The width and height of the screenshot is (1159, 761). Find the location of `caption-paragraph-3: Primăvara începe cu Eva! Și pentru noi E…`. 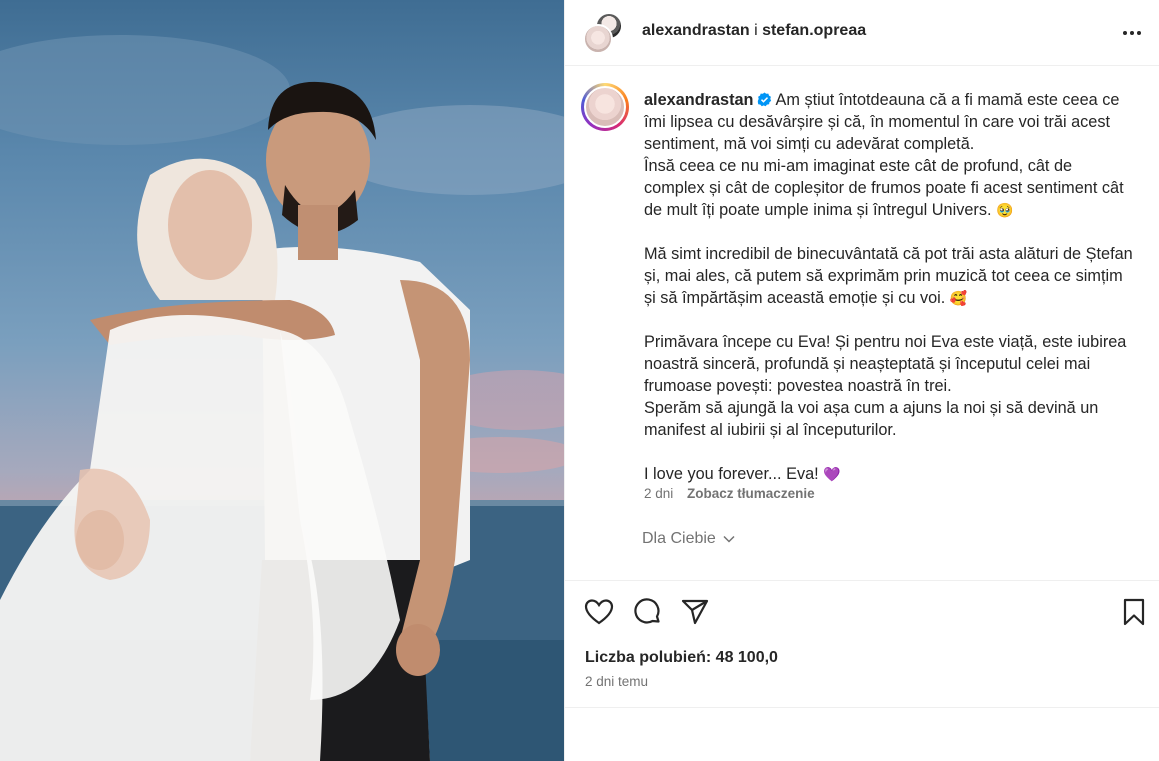

caption-paragraph-3: Primăvara începe cu Eva! Și pentru noi E… is located at coordinates (885, 364).